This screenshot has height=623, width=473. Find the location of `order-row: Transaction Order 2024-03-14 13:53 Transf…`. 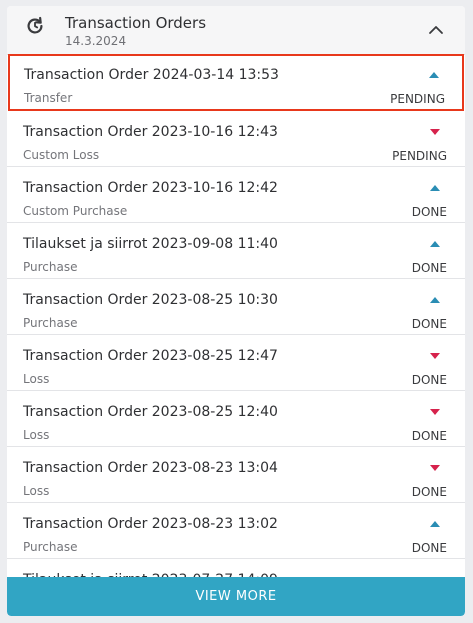

order-row: Transaction Order 2024-03-14 13:53 Transf… is located at coordinates (236, 82).